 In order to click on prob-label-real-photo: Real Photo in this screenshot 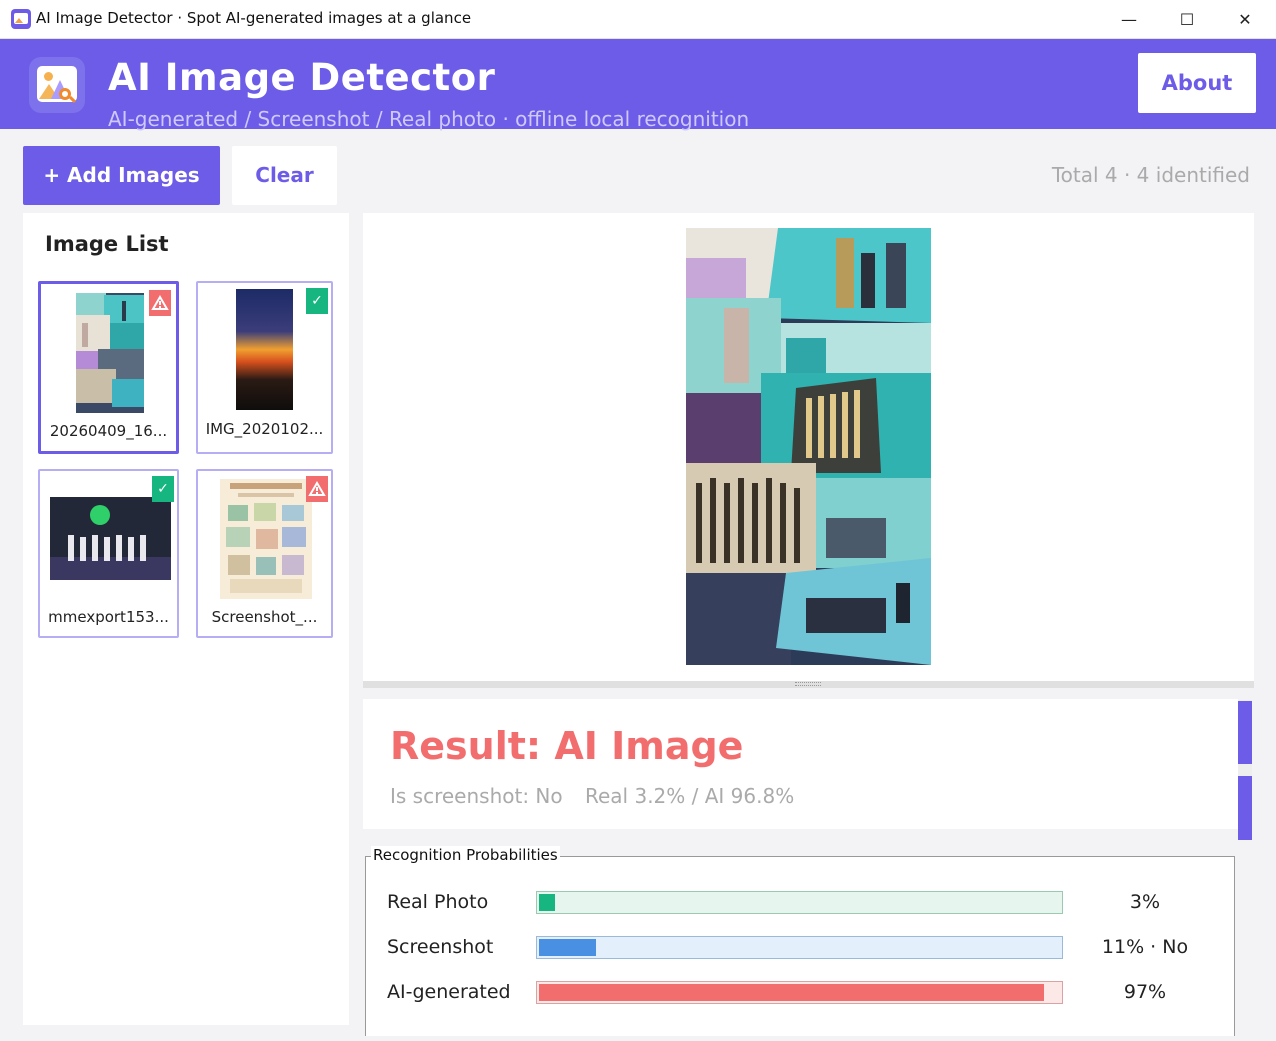, I will do `click(438, 902)`.